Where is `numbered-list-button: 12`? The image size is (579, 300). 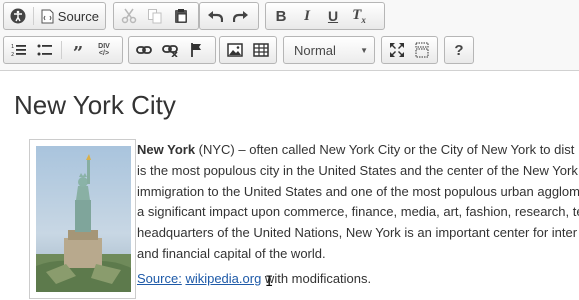 numbered-list-button: 12 is located at coordinates (19, 50).